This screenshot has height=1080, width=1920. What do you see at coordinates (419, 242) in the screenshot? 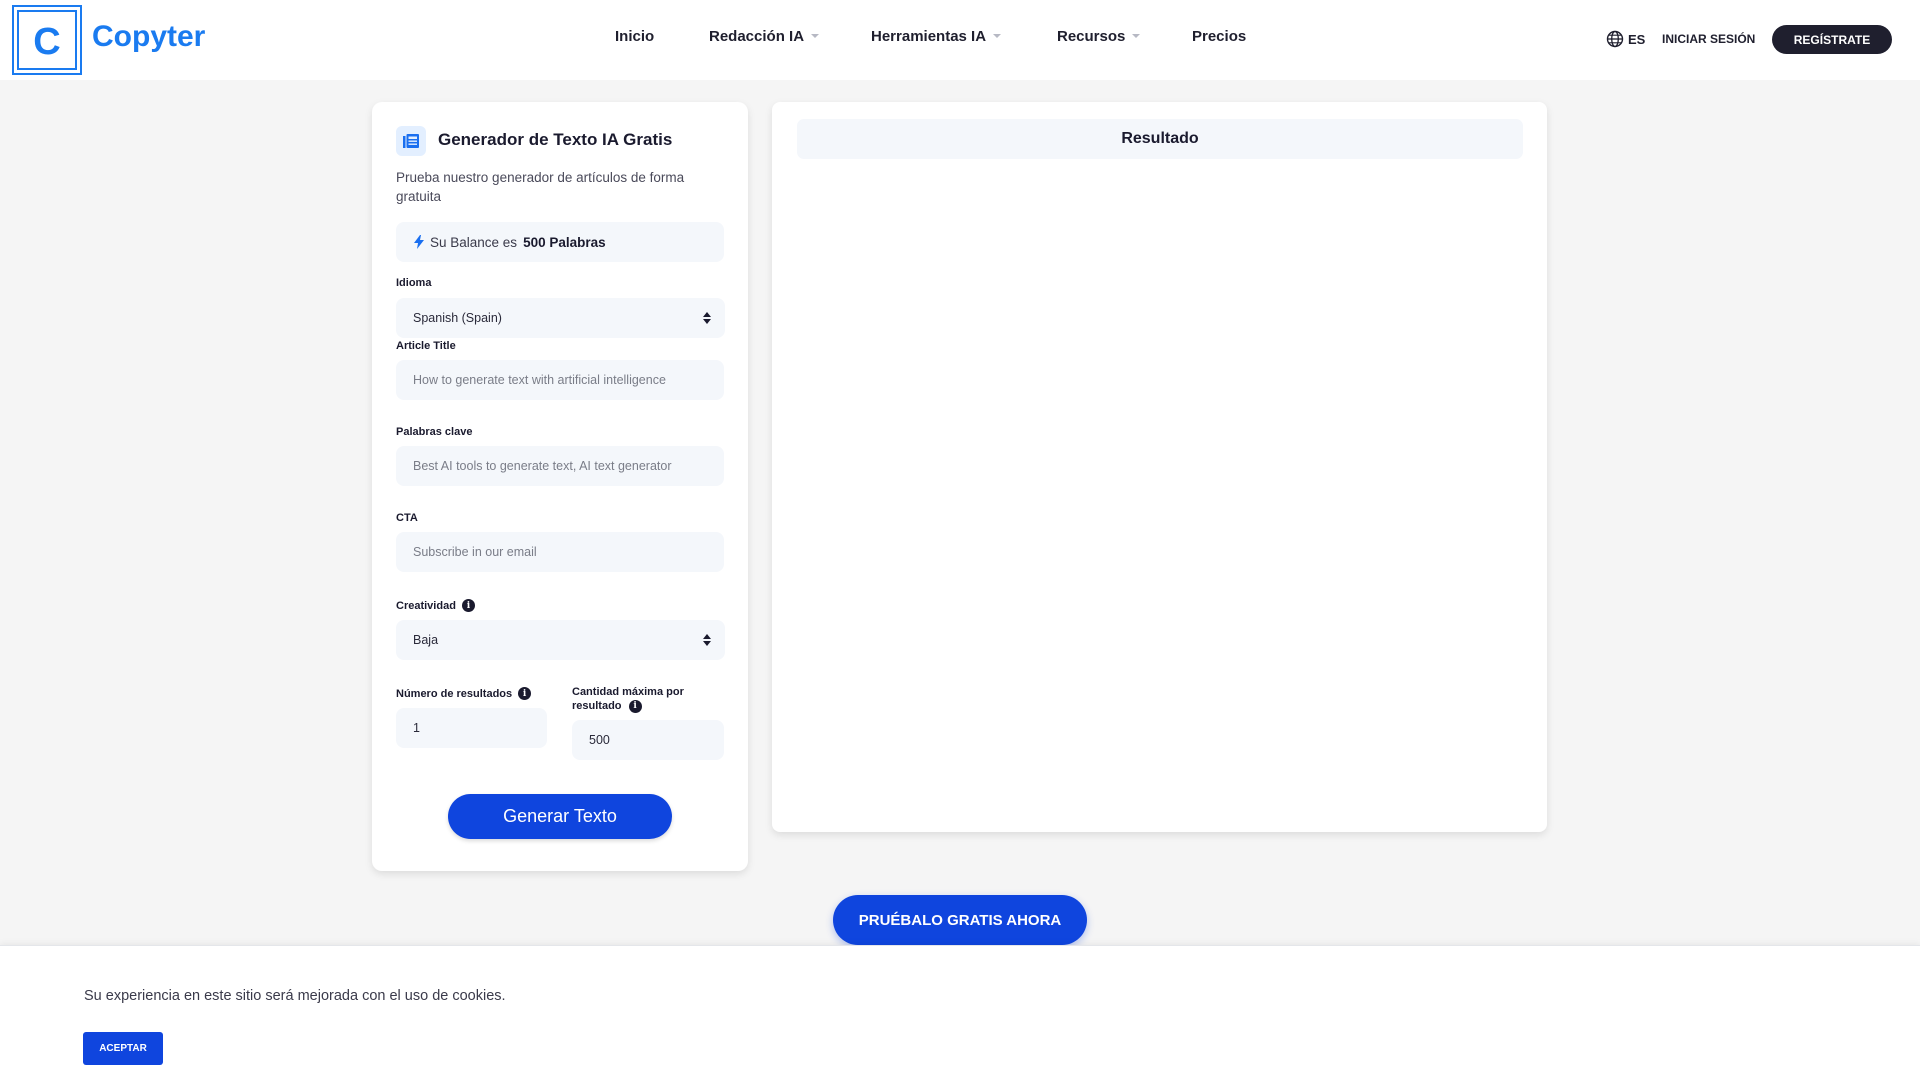
I see `lightning-icon` at bounding box center [419, 242].